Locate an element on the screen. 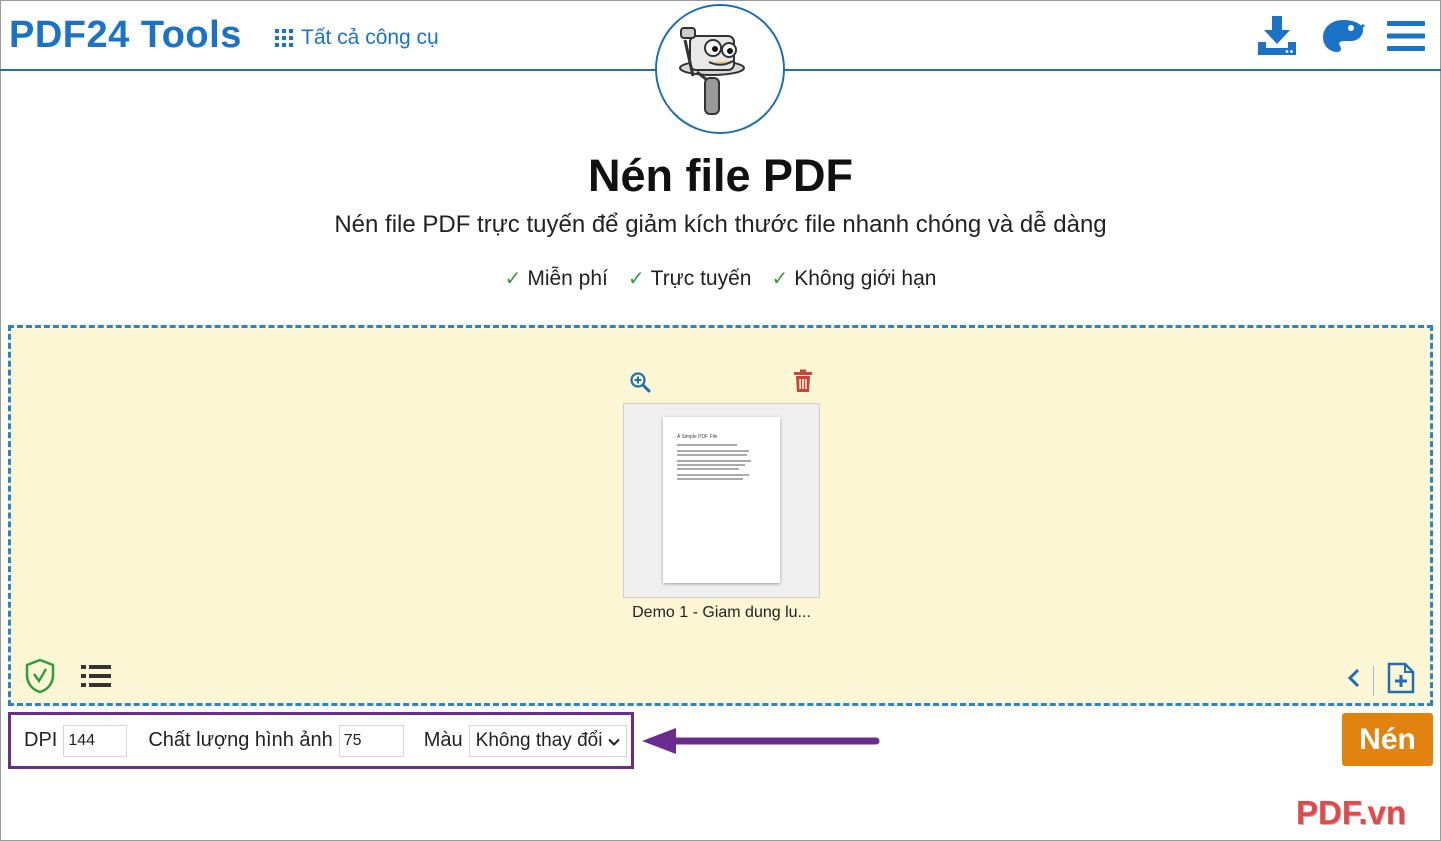  file-card-toolbar is located at coordinates (721, 386).